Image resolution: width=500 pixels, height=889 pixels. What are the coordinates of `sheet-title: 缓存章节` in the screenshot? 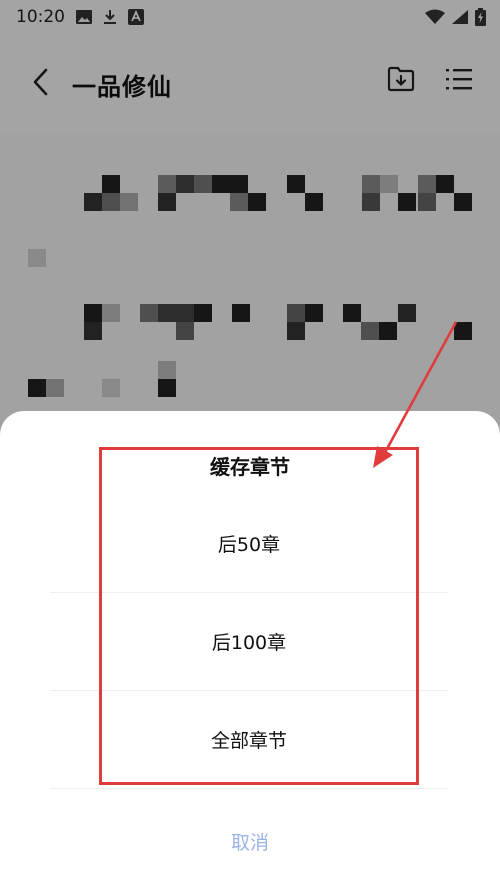 It's located at (250, 467).